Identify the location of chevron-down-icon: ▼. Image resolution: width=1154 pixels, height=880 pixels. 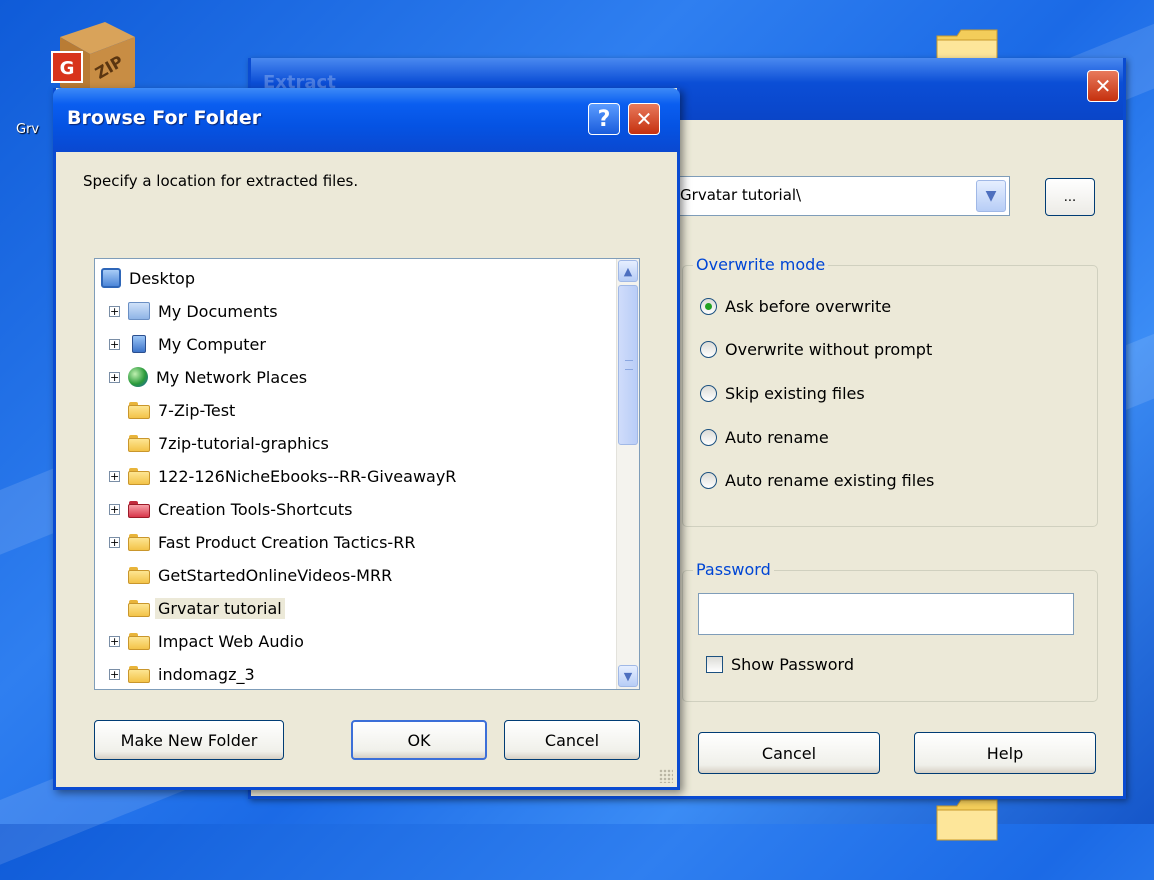
(991, 196).